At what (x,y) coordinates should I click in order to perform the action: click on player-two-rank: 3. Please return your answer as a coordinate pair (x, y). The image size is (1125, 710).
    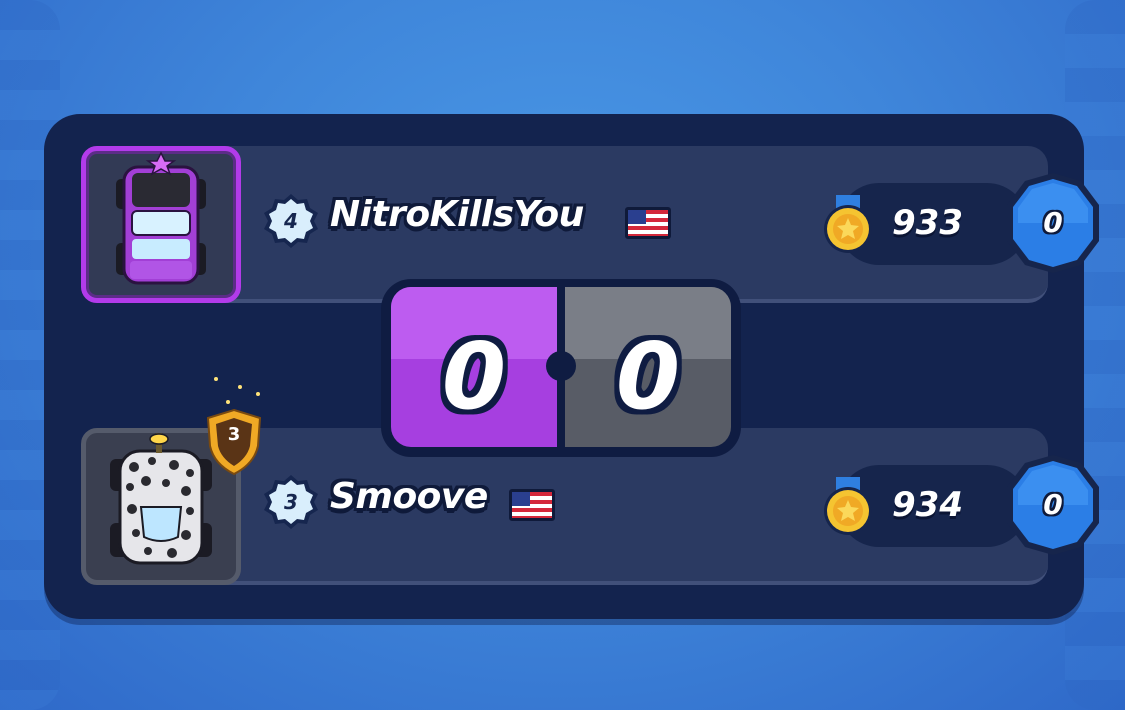
    Looking at the image, I should click on (234, 434).